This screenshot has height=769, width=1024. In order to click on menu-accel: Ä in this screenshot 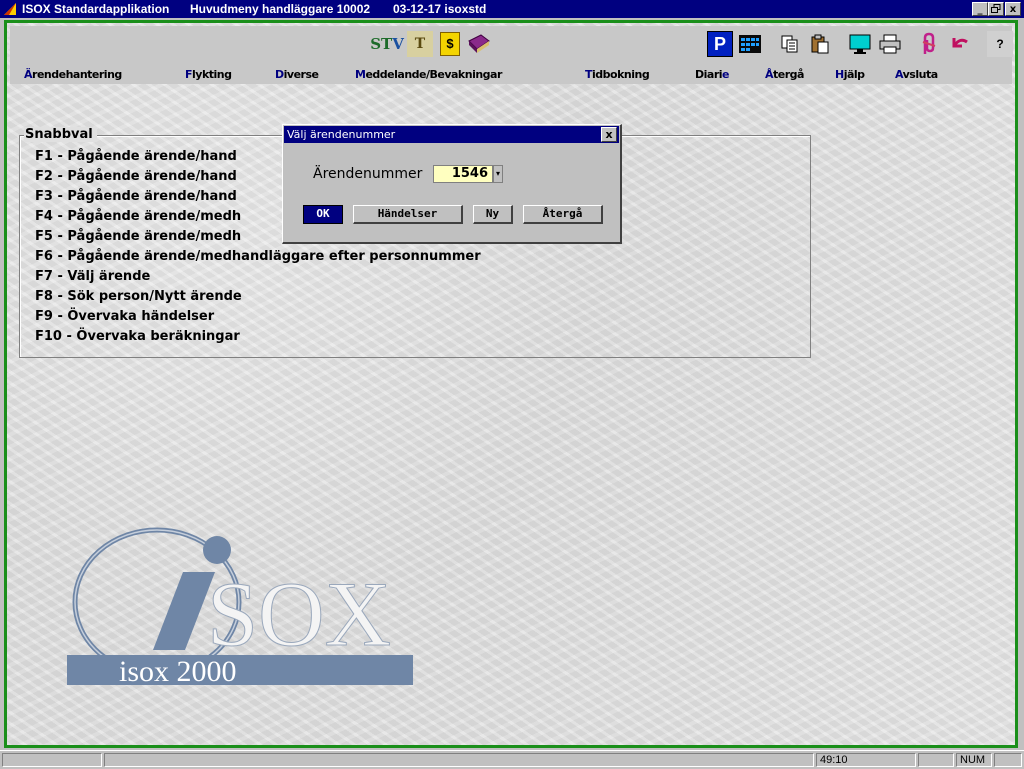, I will do `click(28, 74)`.